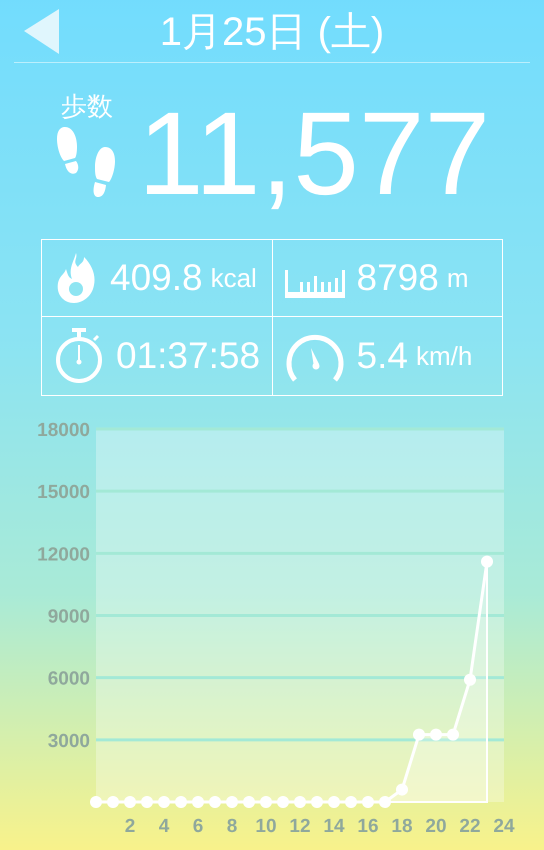 The image size is (544, 850). What do you see at coordinates (436, 826) in the screenshot?
I see `axis-label: 20` at bounding box center [436, 826].